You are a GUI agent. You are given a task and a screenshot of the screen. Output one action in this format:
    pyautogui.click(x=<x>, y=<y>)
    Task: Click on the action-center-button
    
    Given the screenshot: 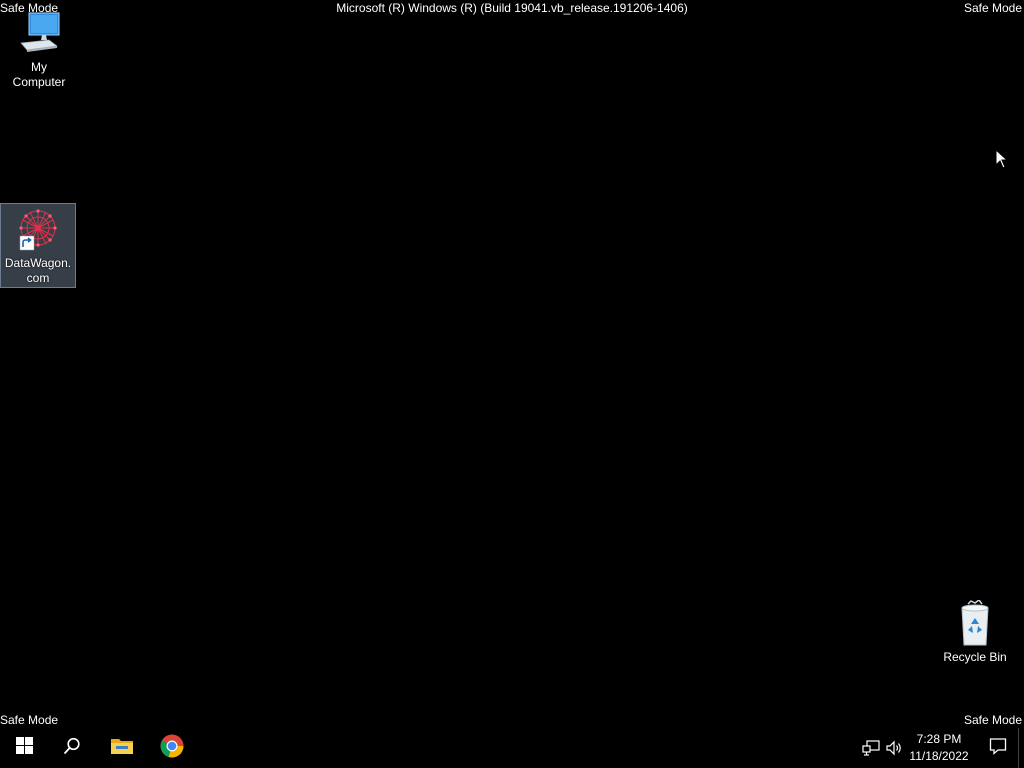 What is the action you would take?
    pyautogui.click(x=998, y=748)
    